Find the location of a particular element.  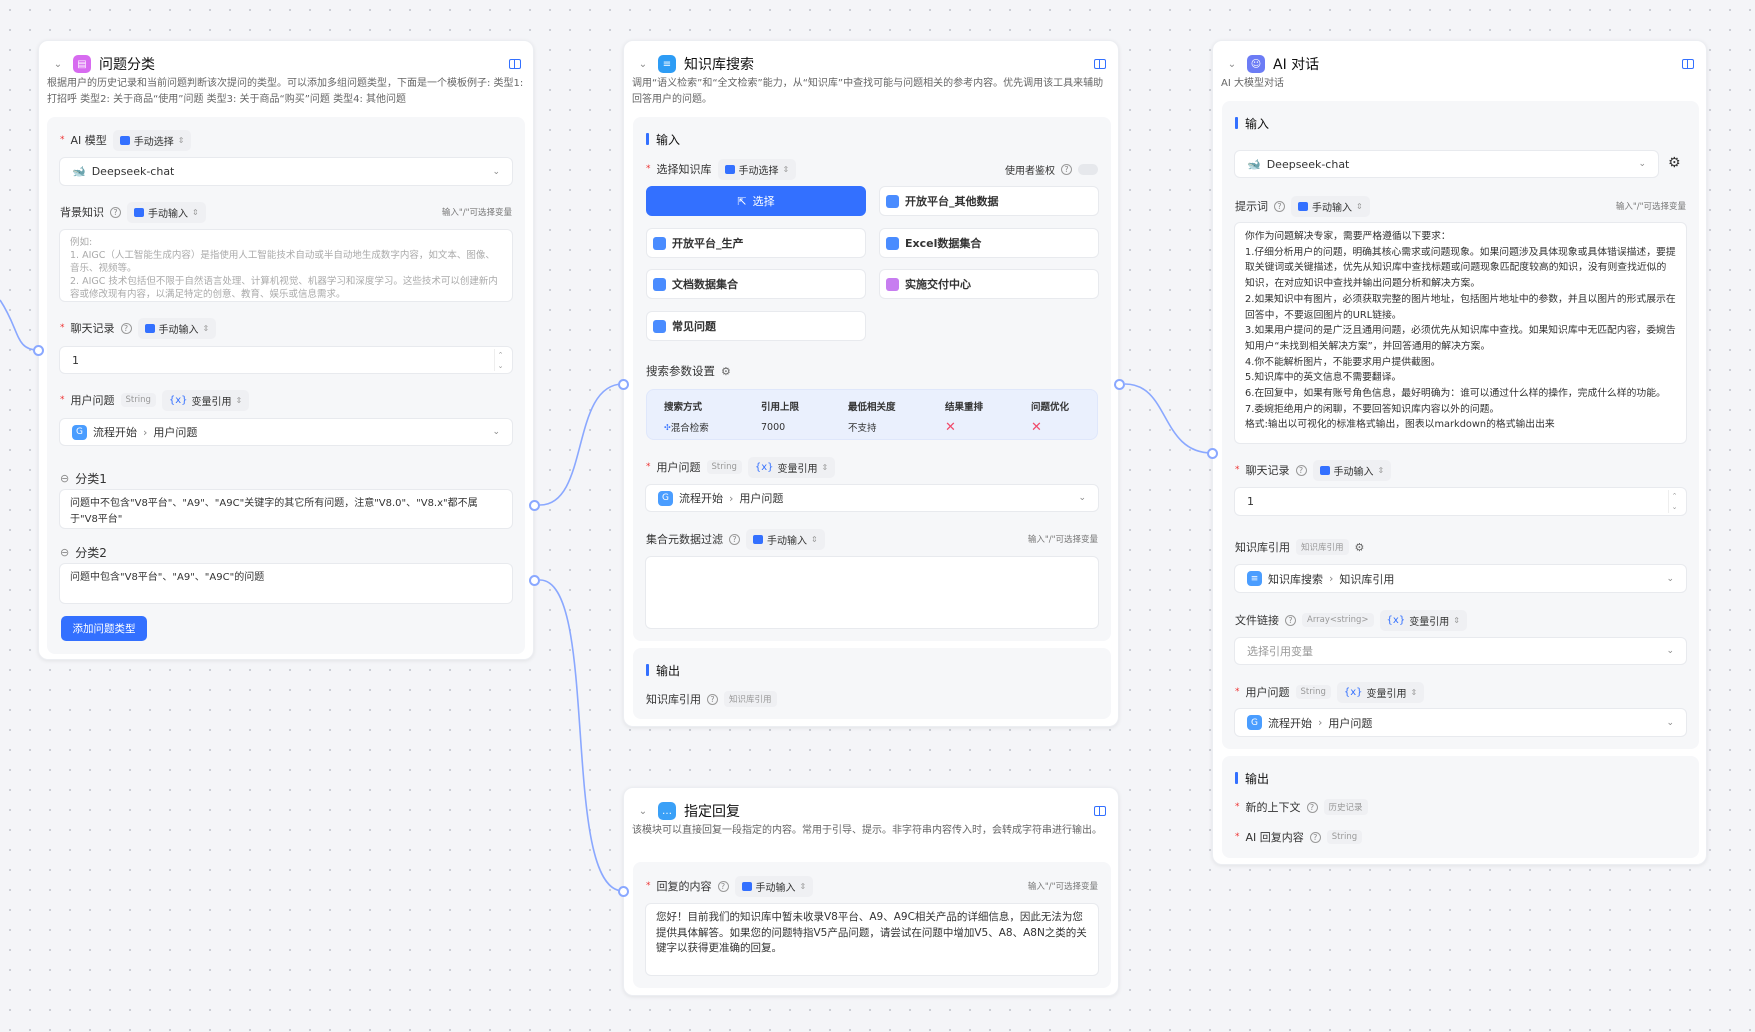

kb-input-port is located at coordinates (623, 384).